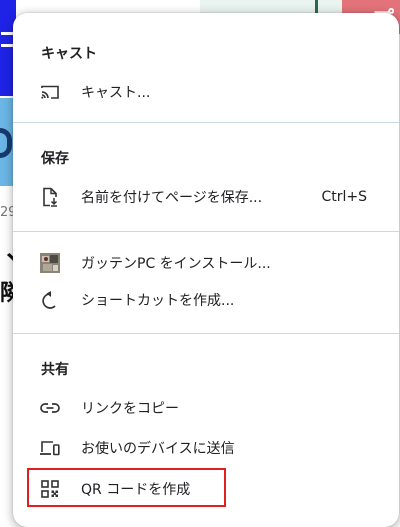 This screenshot has width=400, height=527. What do you see at coordinates (130, 409) in the screenshot?
I see `menu-item-label: リンクをコピー` at bounding box center [130, 409].